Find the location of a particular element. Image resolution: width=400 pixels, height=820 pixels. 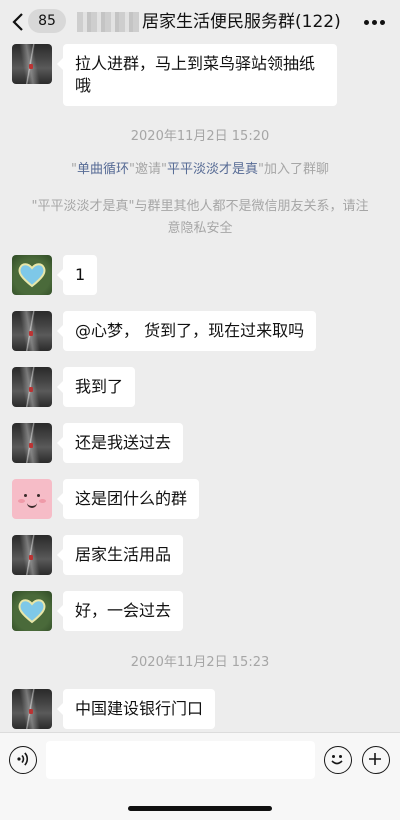

more-icon is located at coordinates (375, 23).